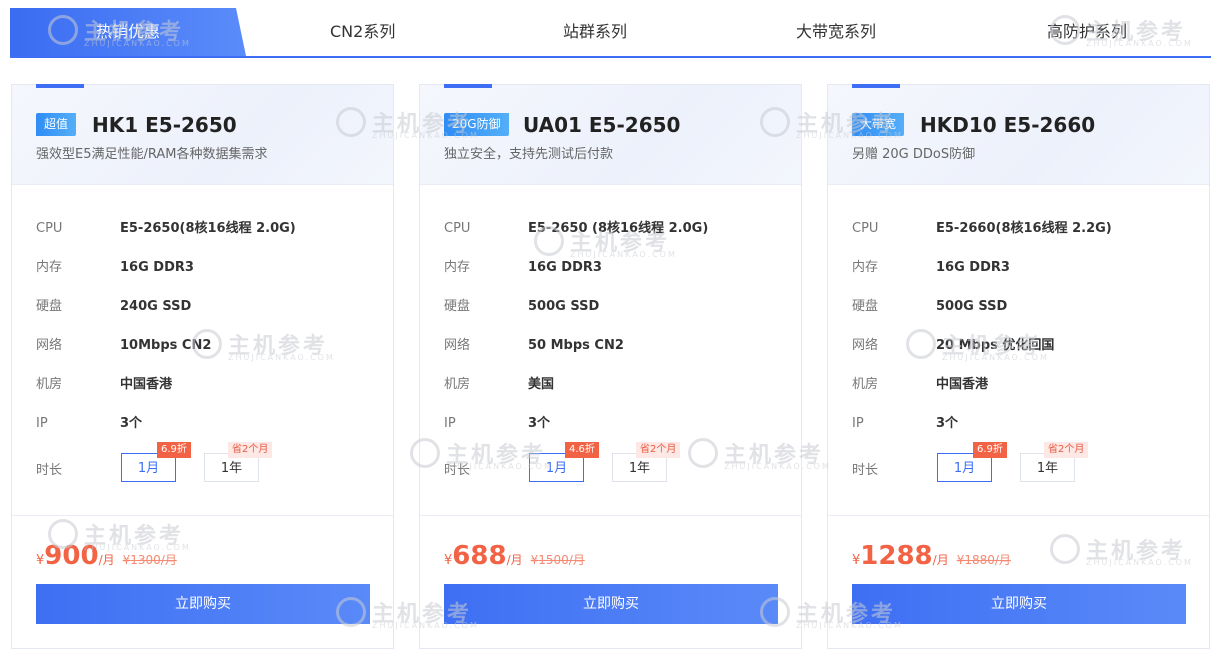  Describe the element at coordinates (618, 228) in the screenshot. I see `spec-value: E5-2650 (8核16线程 2.0G)` at that location.